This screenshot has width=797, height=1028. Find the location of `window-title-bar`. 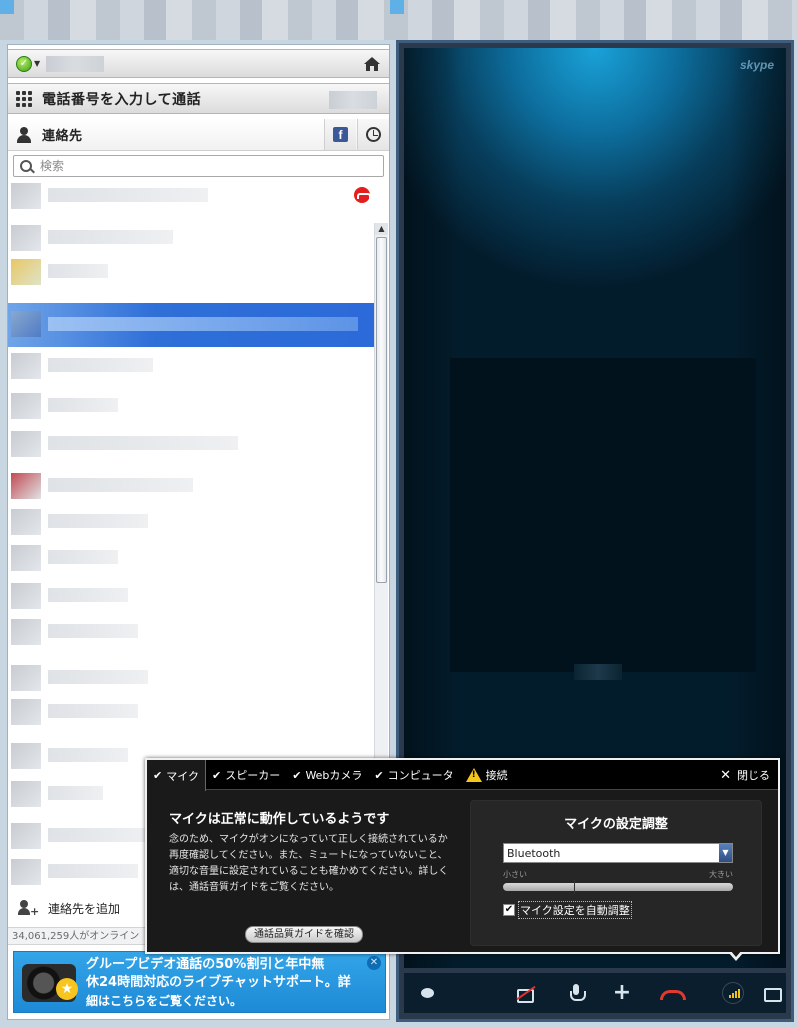

window-title-bar is located at coordinates (398, 20).